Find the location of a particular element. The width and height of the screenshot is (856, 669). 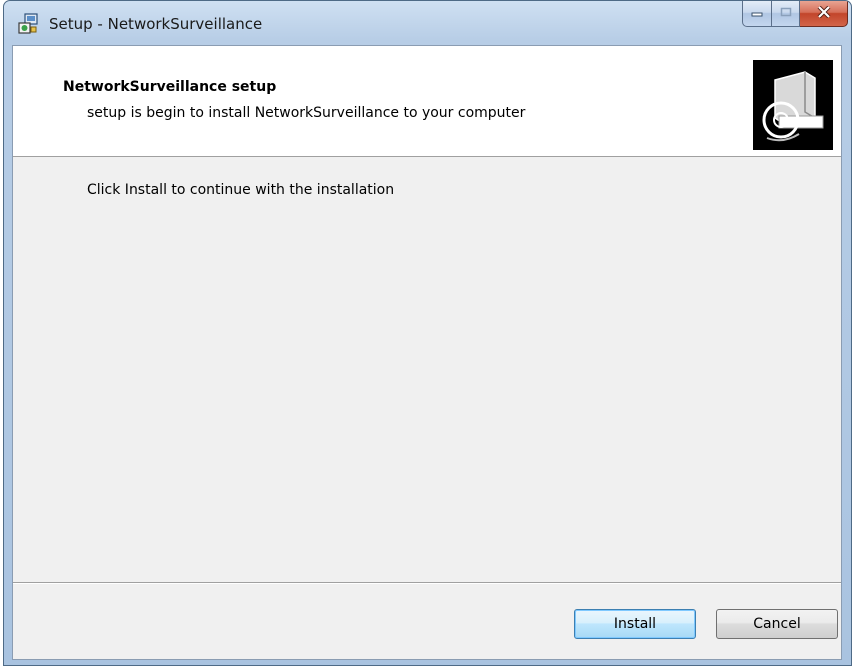

minimize-button is located at coordinates (757, 14).